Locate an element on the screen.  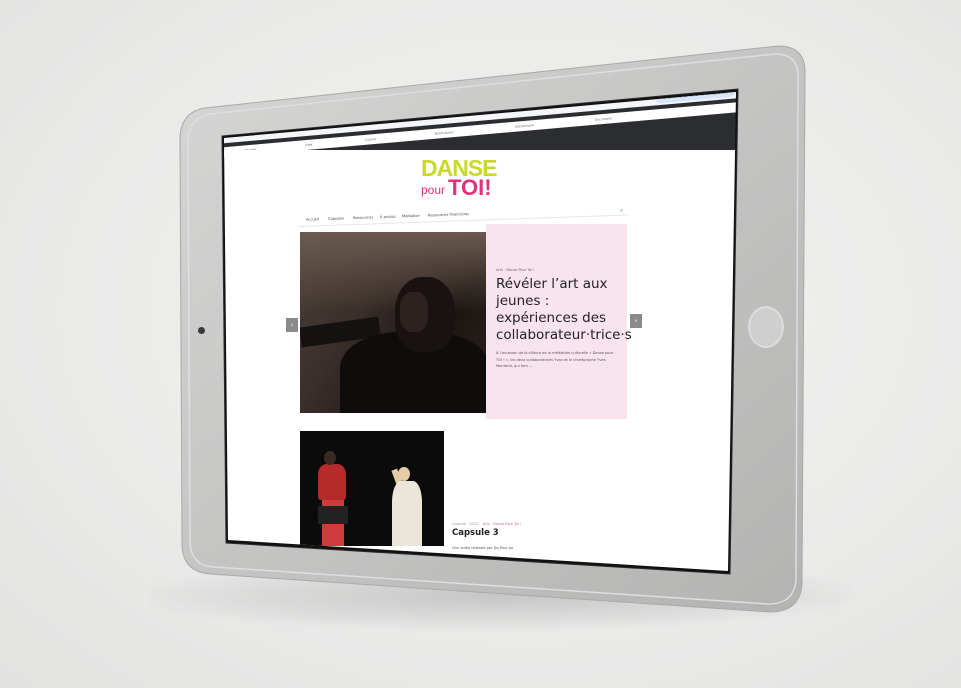
bookmark-item: Gestionnaire is located at coordinates (524, 126).